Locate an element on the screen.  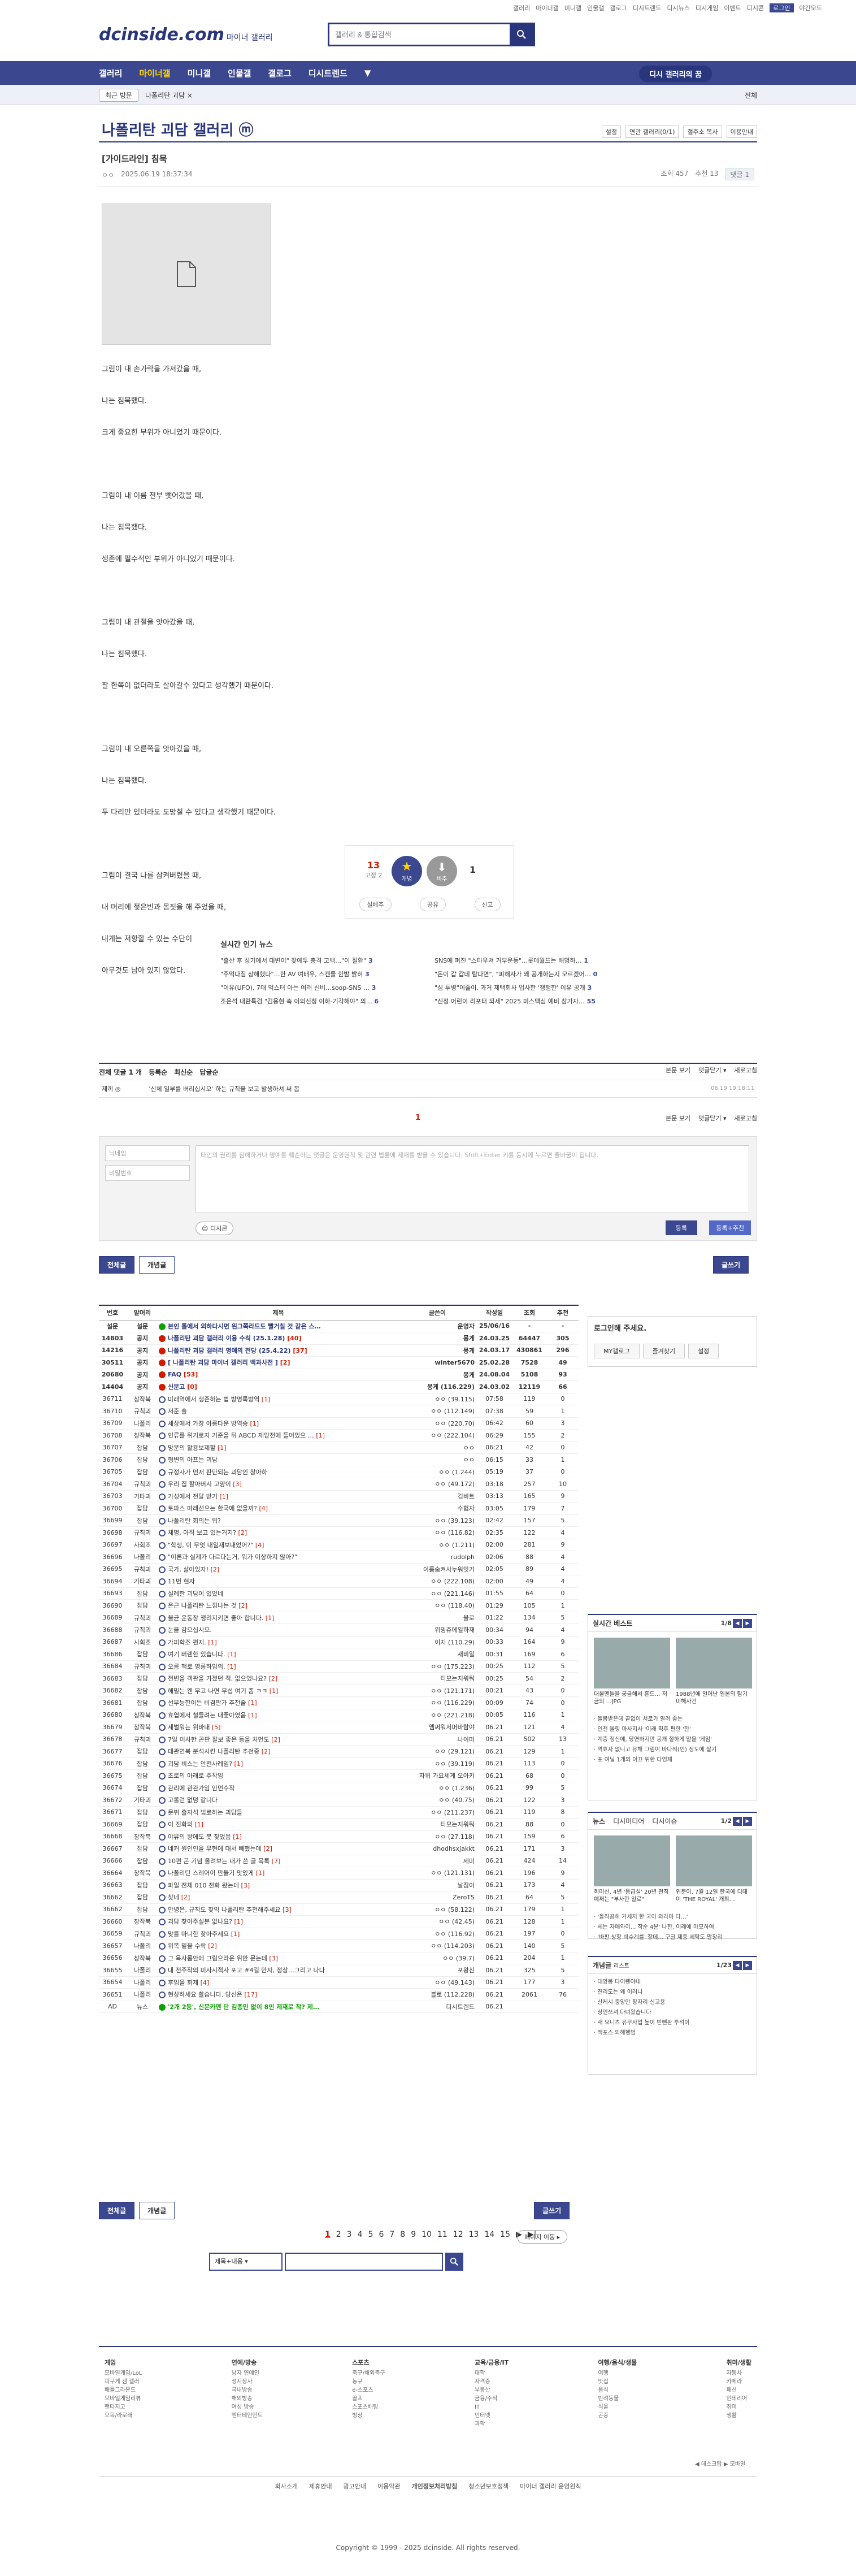
post-subject-text: 안녕은, 규칙도 찾익 나폴리탄 추천해주세요 is located at coordinates (225, 1909).